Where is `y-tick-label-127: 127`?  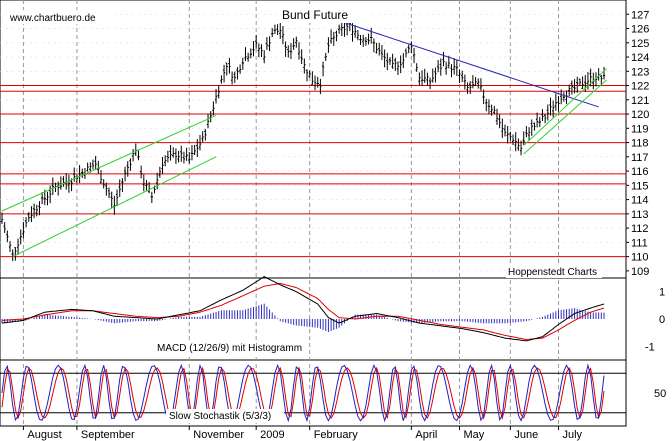 y-tick-label-127: 127 is located at coordinates (640, 15).